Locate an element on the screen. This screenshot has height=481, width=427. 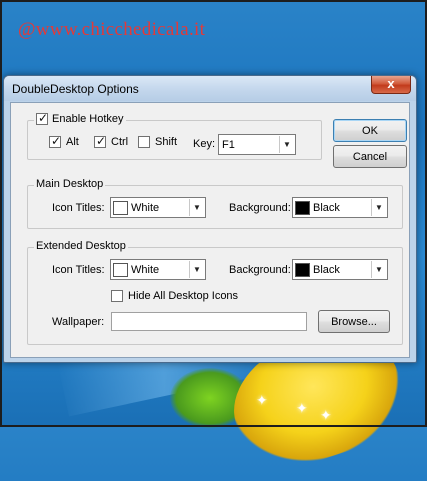
shift-checkbox is located at coordinates (144, 142).